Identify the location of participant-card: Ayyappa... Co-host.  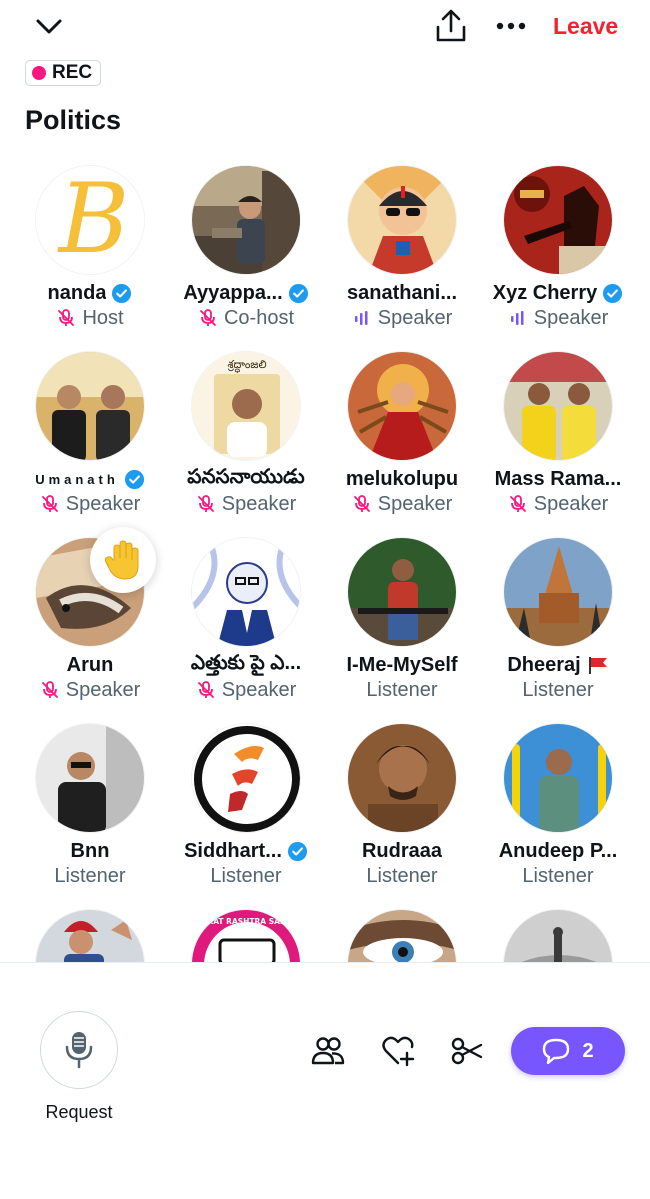
(246, 258).